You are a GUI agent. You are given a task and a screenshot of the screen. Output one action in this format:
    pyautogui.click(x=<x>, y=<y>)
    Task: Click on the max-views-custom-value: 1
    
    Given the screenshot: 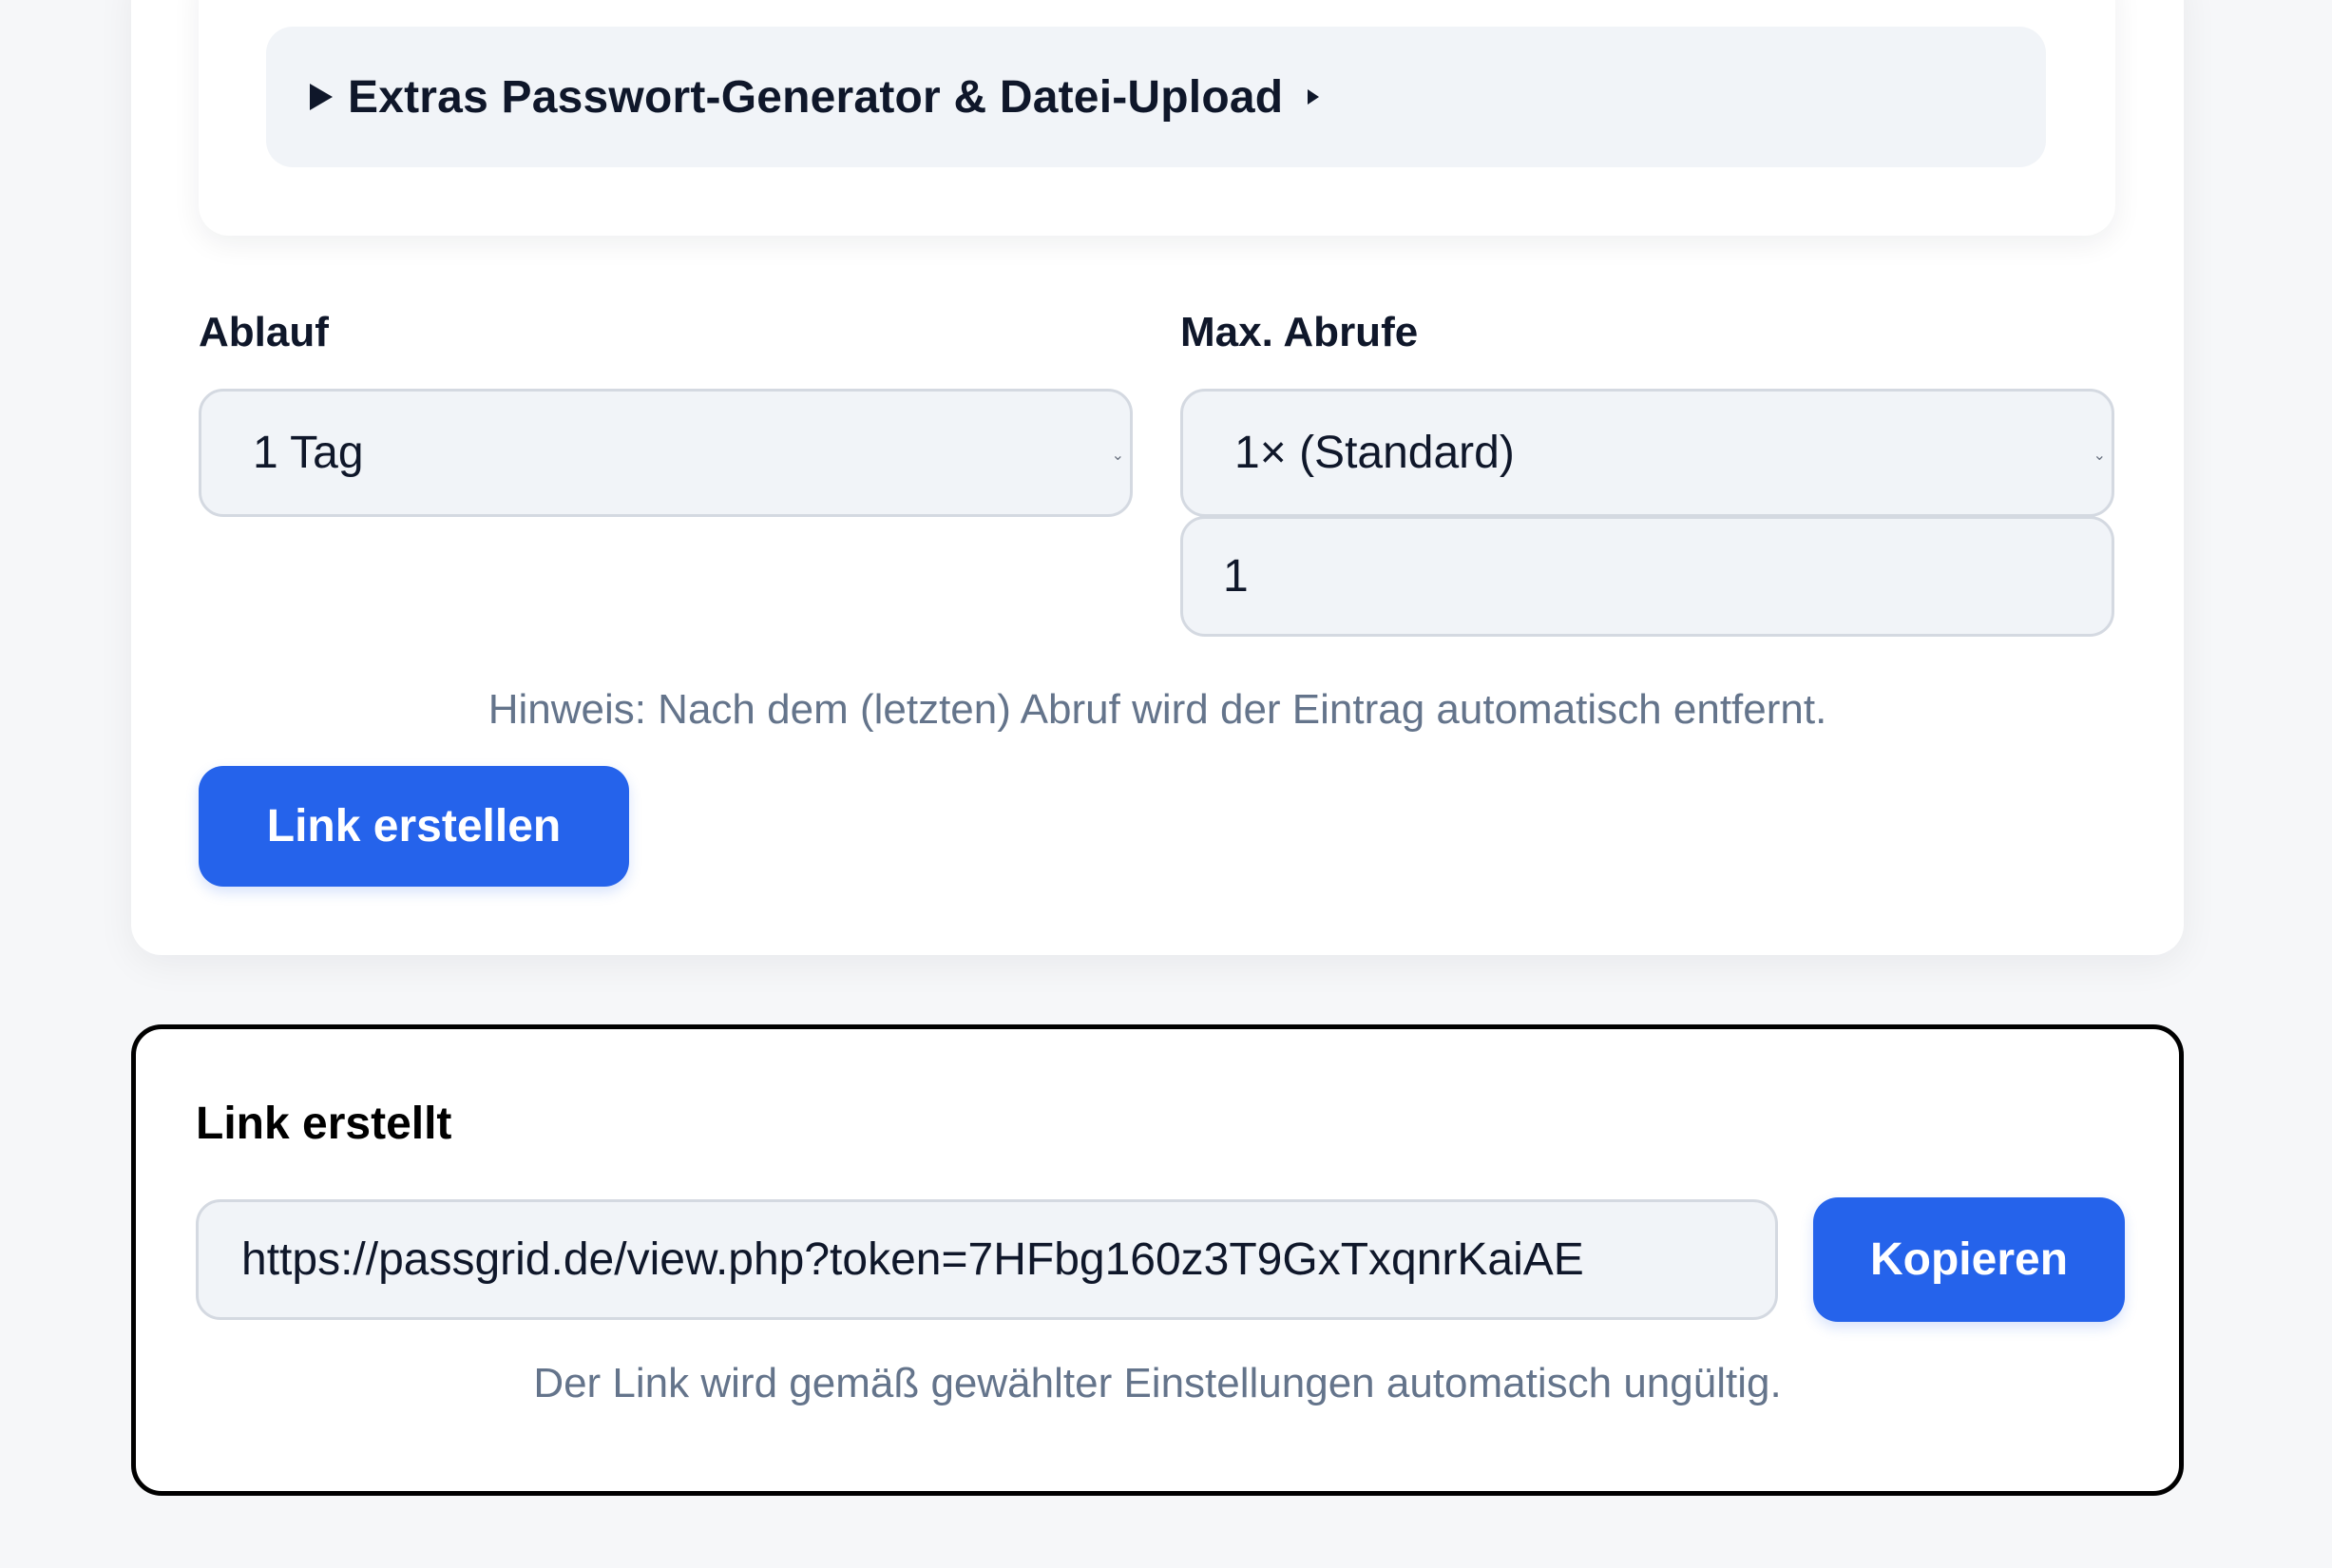 What is the action you would take?
    pyautogui.click(x=1236, y=576)
    